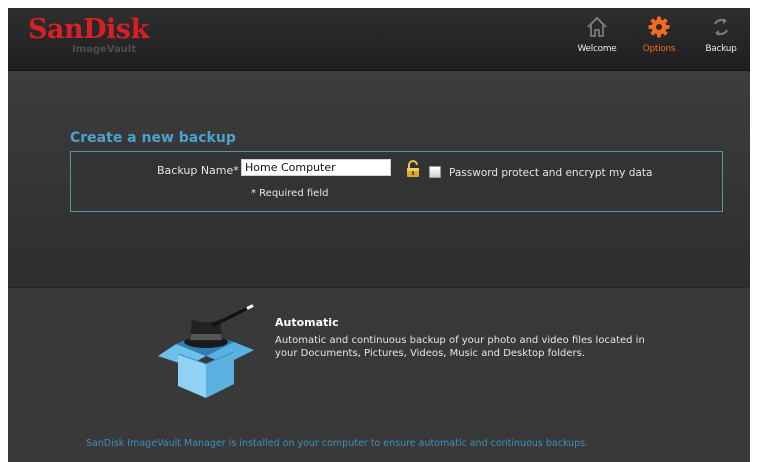  Describe the element at coordinates (551, 173) in the screenshot. I see `password-protect-label: Password protect and encrypt my data` at that location.